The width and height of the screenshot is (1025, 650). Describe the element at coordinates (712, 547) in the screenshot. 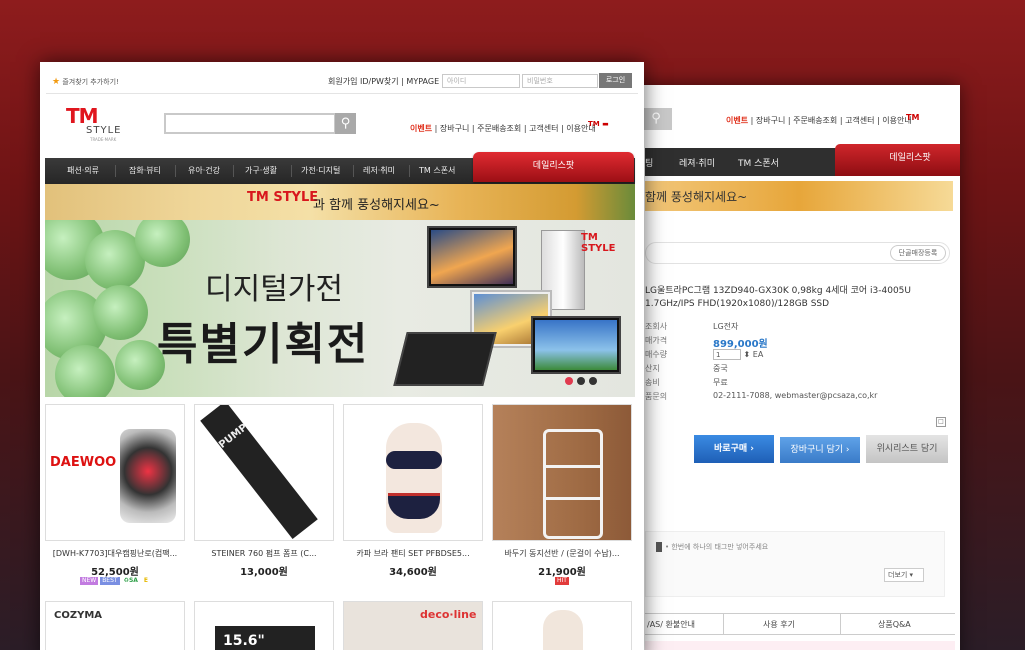

I see `tag-hint: • 한번에 하나의 태그만 넣어주세요` at that location.